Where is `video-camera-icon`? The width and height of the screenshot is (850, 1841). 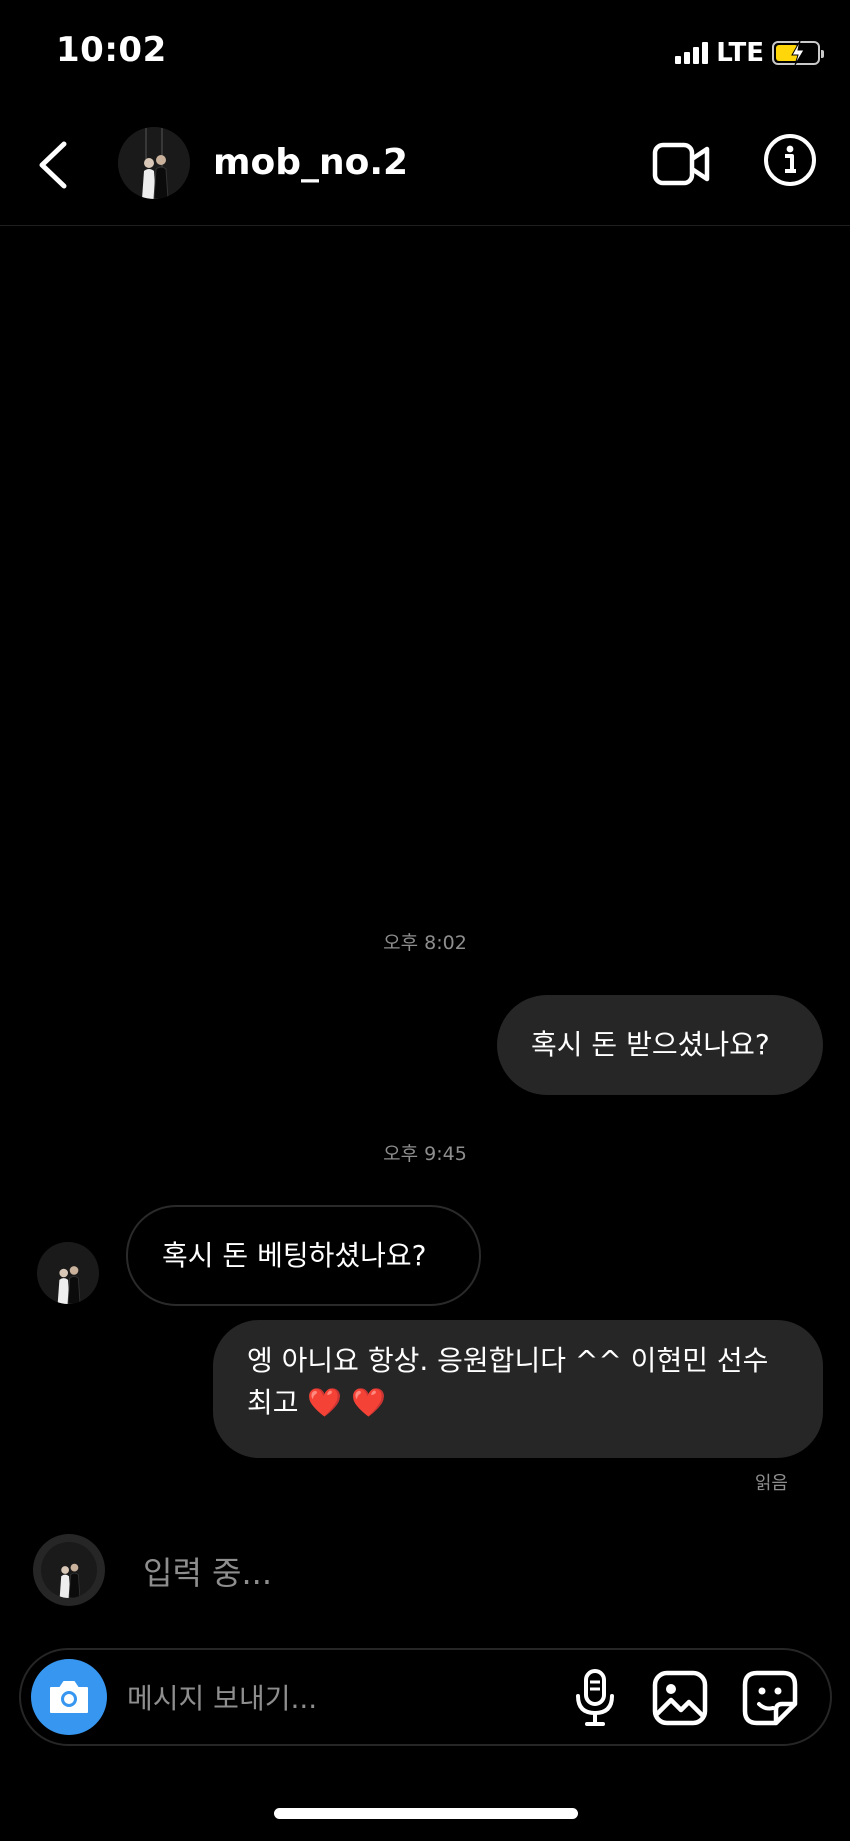
video-camera-icon is located at coordinates (681, 164).